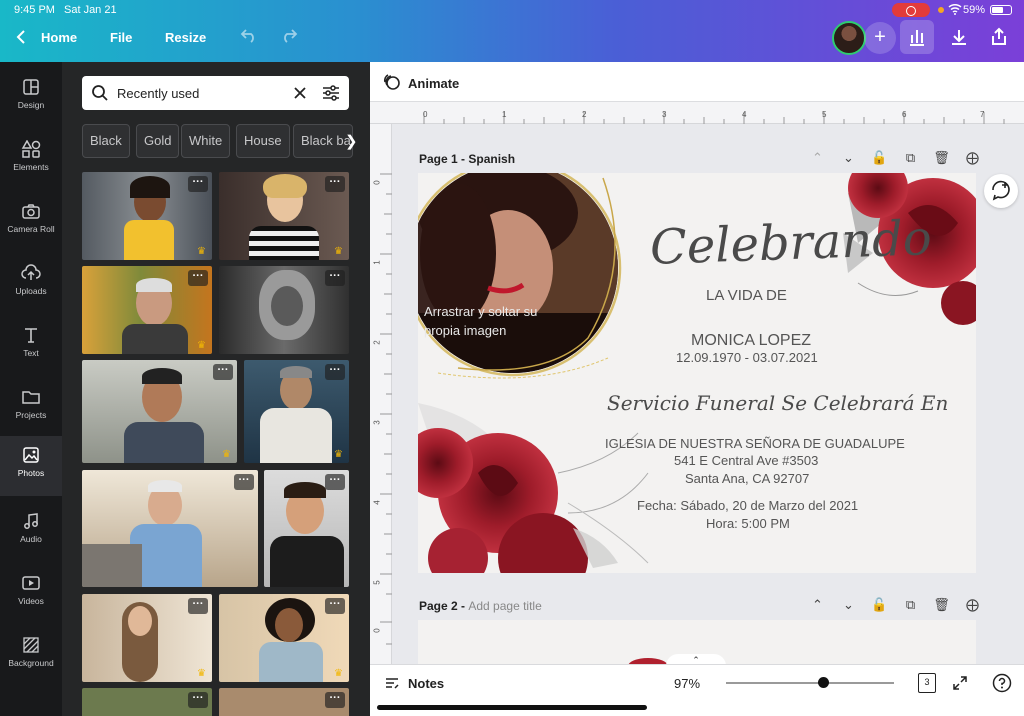 The width and height of the screenshot is (1024, 716). Describe the element at coordinates (215, 93) in the screenshot. I see `search-box: Recently used` at that location.